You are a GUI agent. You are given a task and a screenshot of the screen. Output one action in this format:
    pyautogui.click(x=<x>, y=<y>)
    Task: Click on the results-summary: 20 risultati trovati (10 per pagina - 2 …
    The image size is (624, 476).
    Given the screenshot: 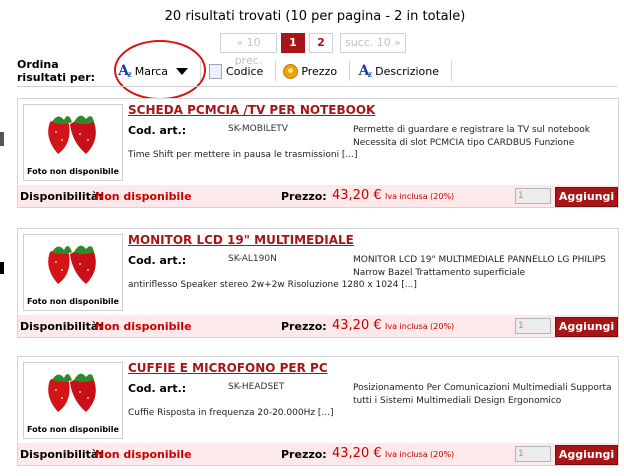 What is the action you would take?
    pyautogui.click(x=315, y=16)
    